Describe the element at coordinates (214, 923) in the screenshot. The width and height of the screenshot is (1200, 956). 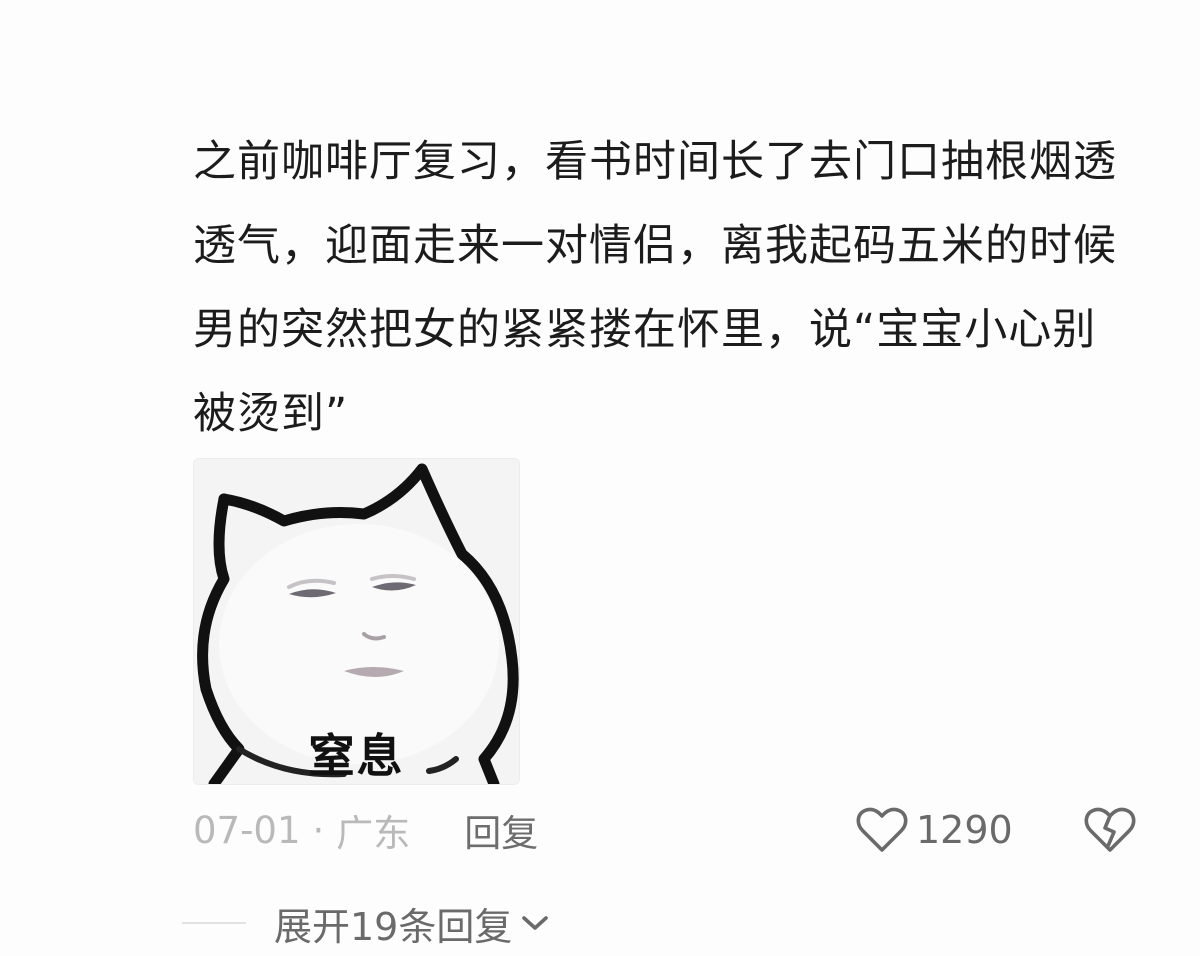
I see `divider-line` at that location.